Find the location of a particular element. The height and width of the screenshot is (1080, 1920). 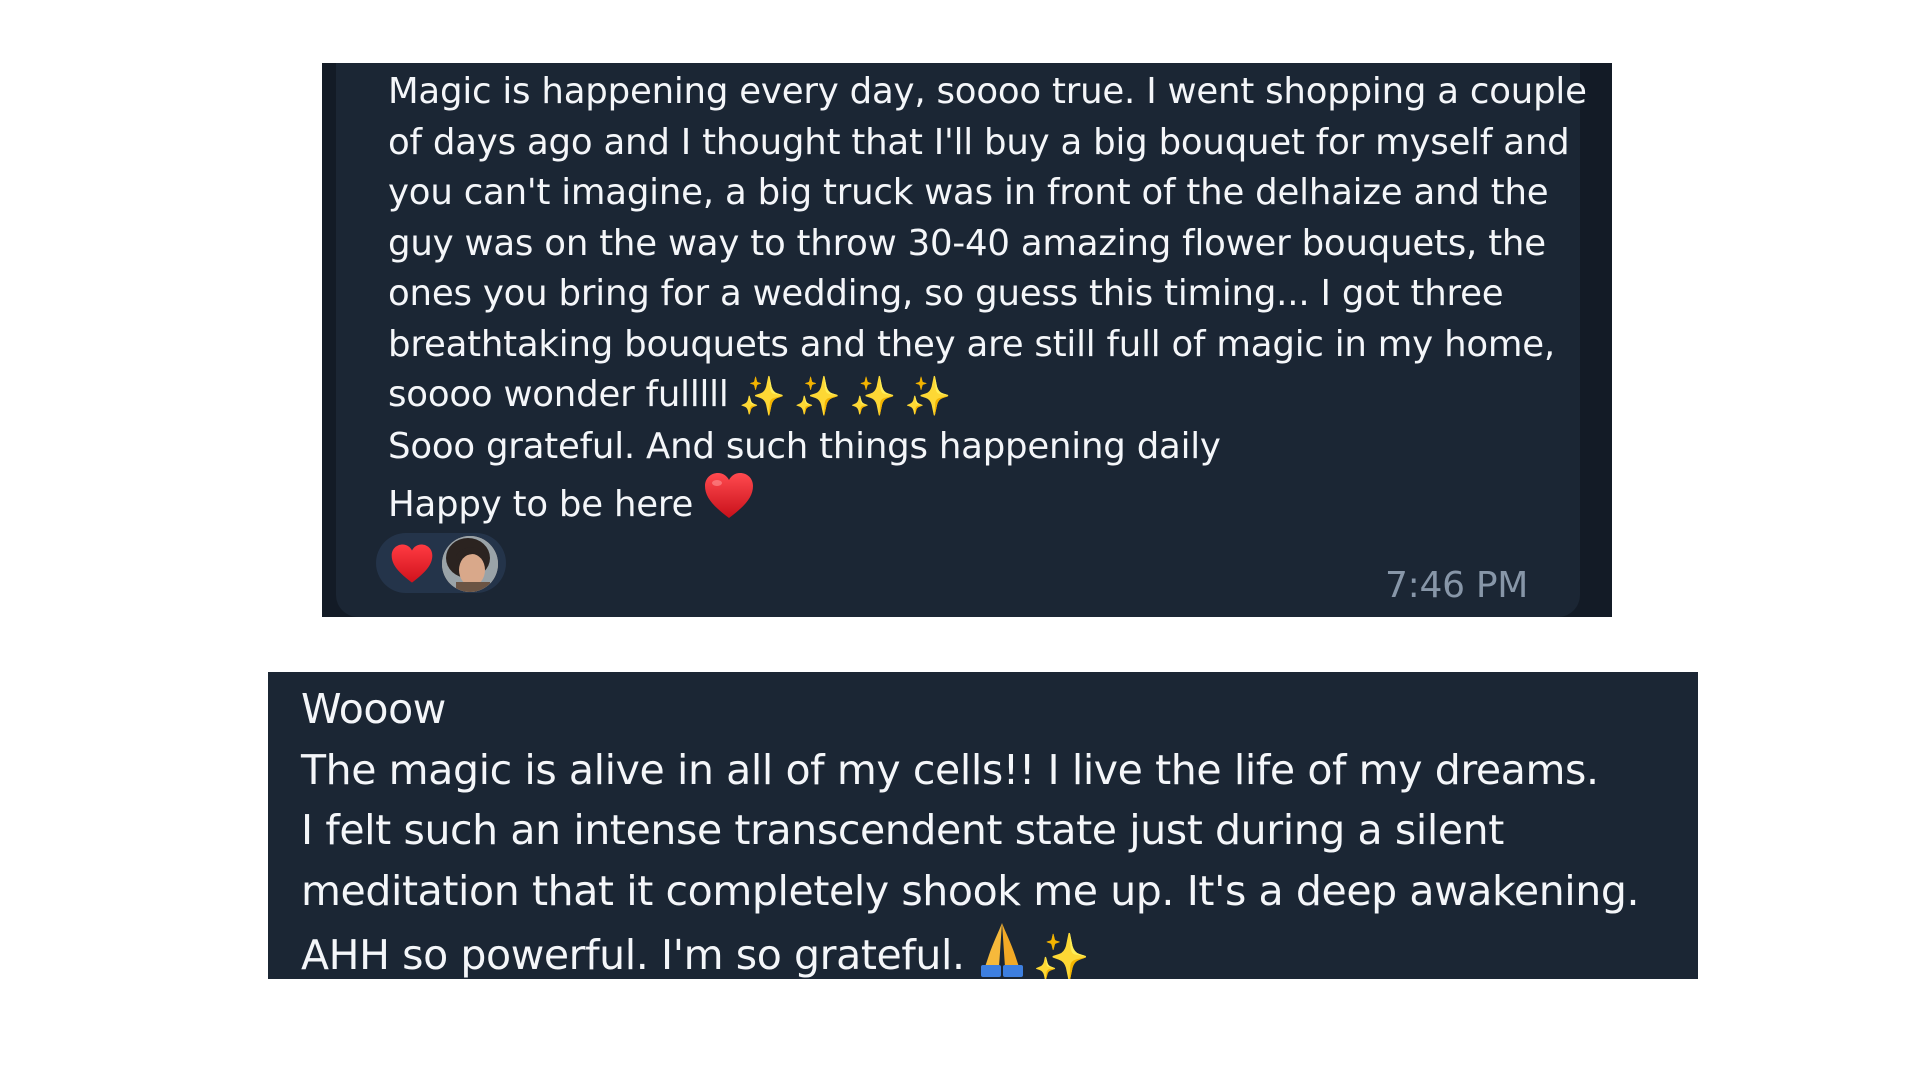

praying-hands-emoji is located at coordinates (1001, 950).